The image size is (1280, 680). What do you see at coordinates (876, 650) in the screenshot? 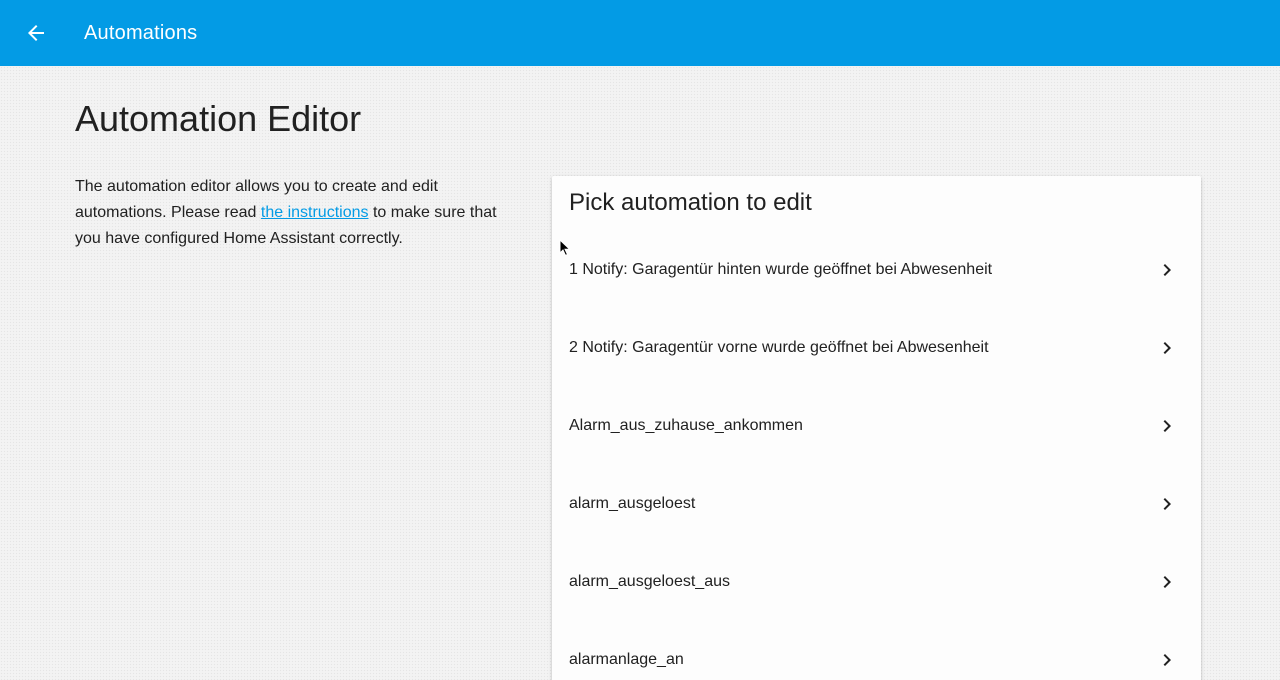
I see `automation-list-item: alarmanlage_an` at bounding box center [876, 650].